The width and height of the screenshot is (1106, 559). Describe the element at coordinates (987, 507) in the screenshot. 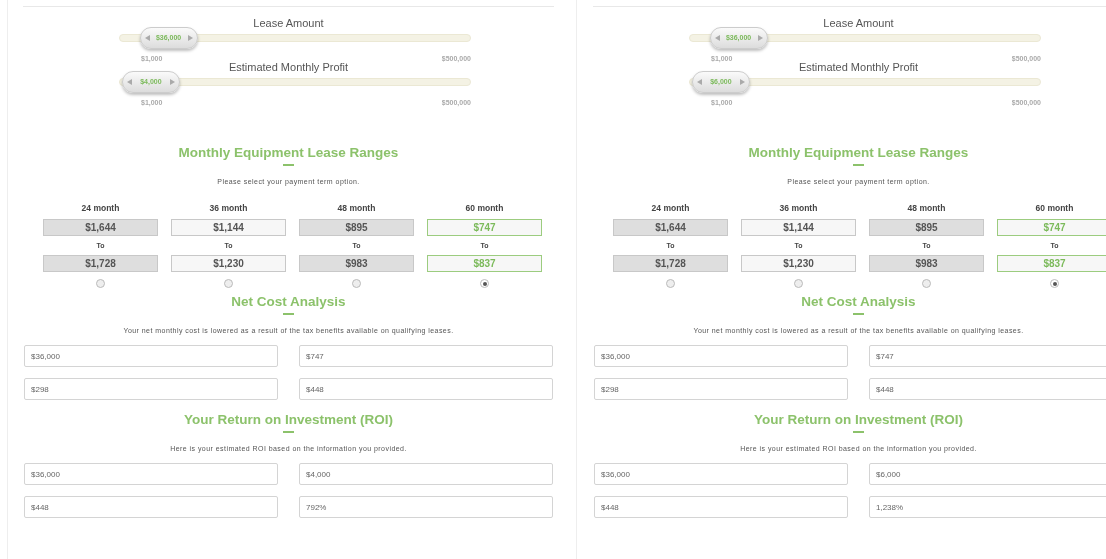

I see `input-field: 1,238%` at that location.